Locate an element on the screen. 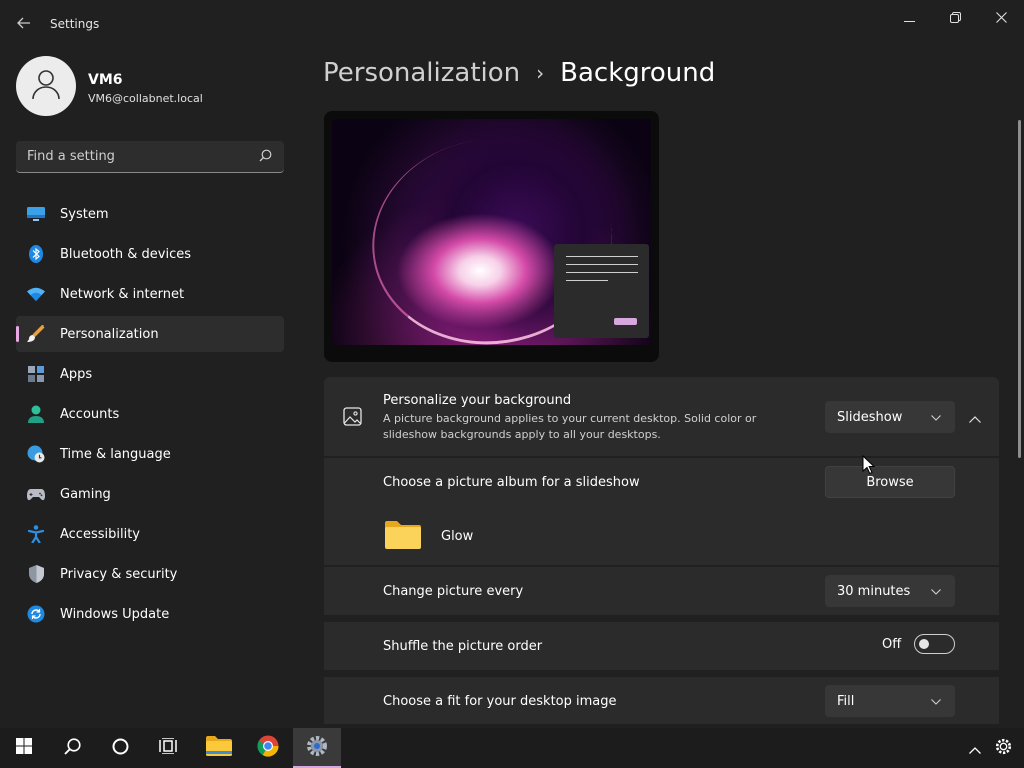 This screenshot has height=768, width=1024. shuffle-state-label: Off is located at coordinates (892, 644).